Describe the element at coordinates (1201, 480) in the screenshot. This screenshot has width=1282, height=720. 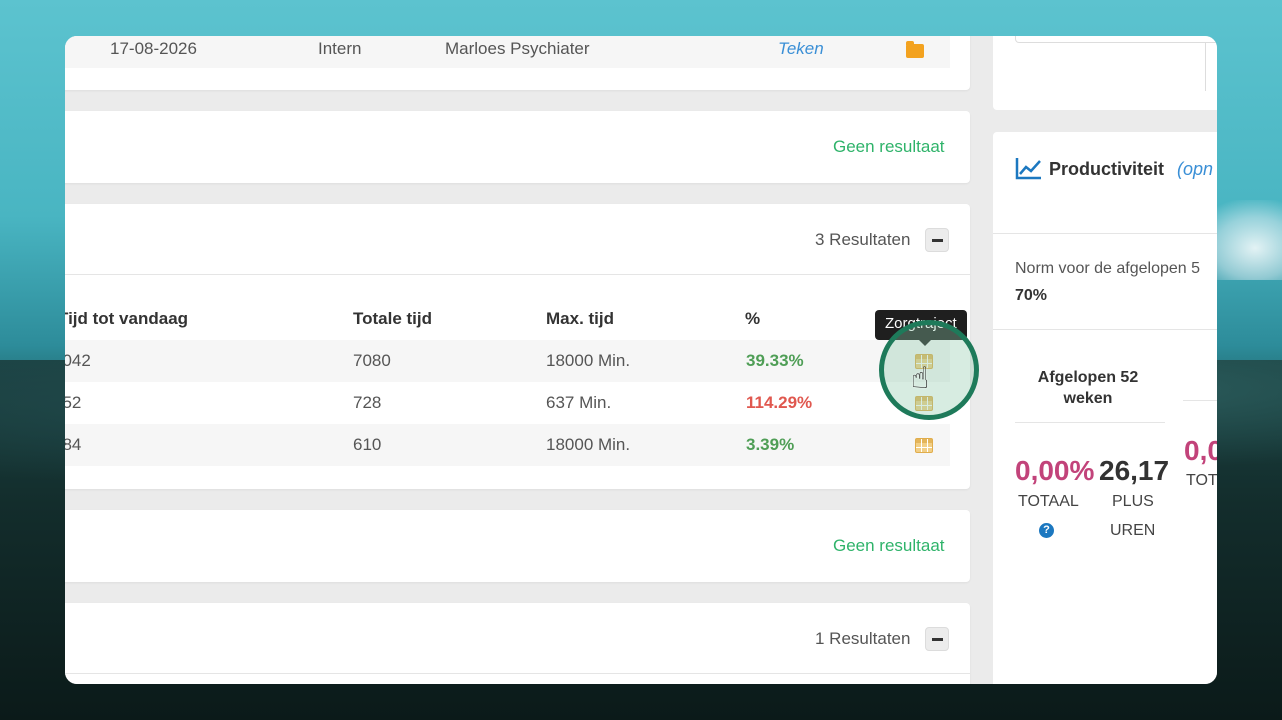
I see `third-label: TOT` at that location.